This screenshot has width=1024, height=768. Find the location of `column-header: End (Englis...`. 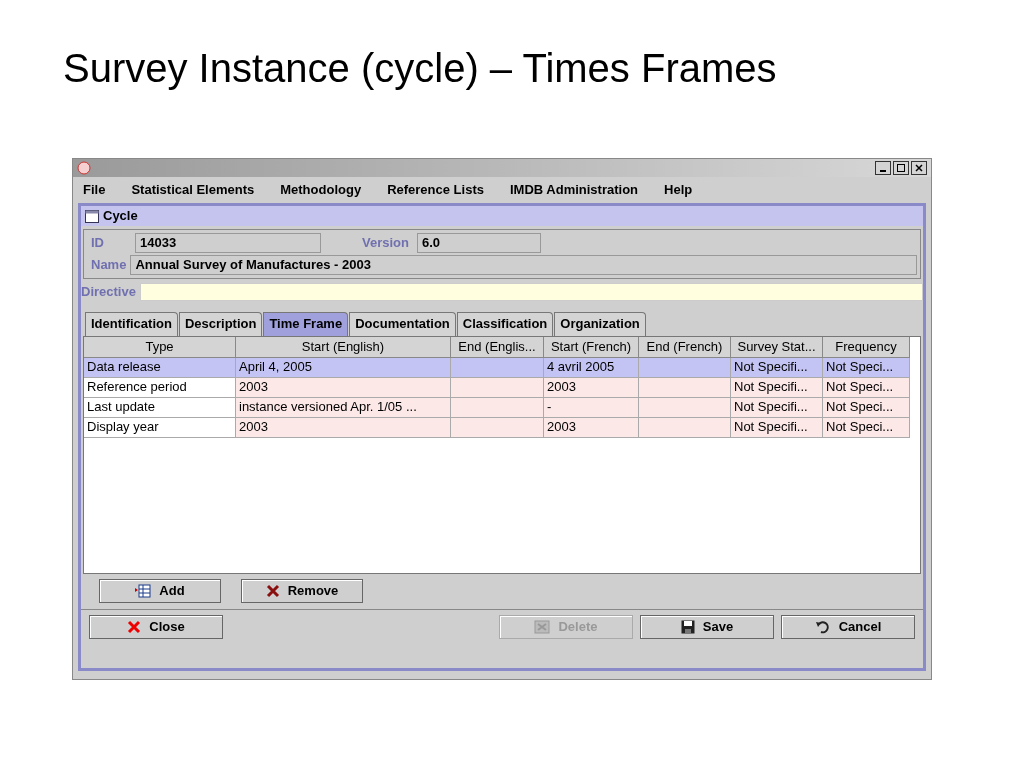

column-header: End (Englis... is located at coordinates (497, 347).